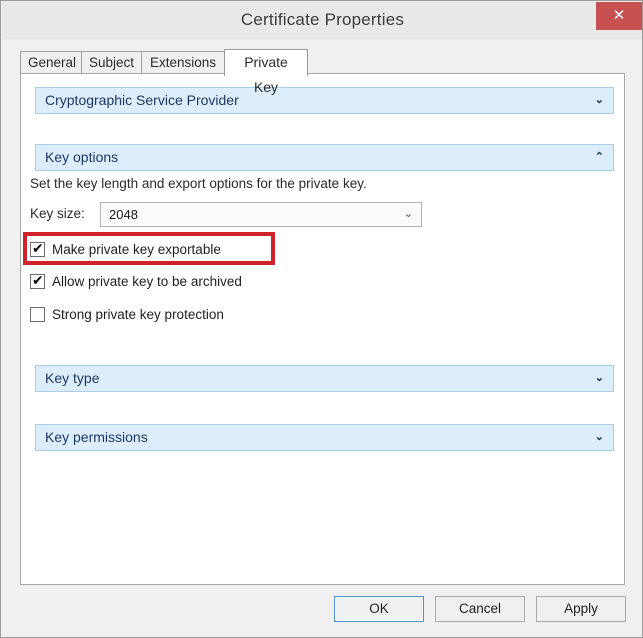 This screenshot has width=643, height=638. What do you see at coordinates (96, 437) in the screenshot?
I see `section-label-key-permissions: Key permissions` at bounding box center [96, 437].